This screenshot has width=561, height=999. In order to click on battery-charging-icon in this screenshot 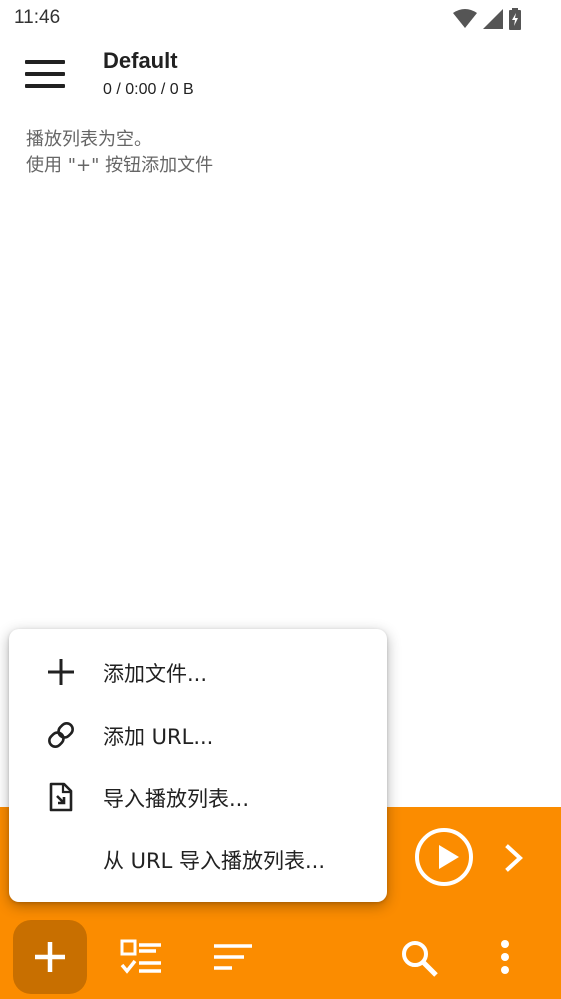, I will do `click(515, 19)`.